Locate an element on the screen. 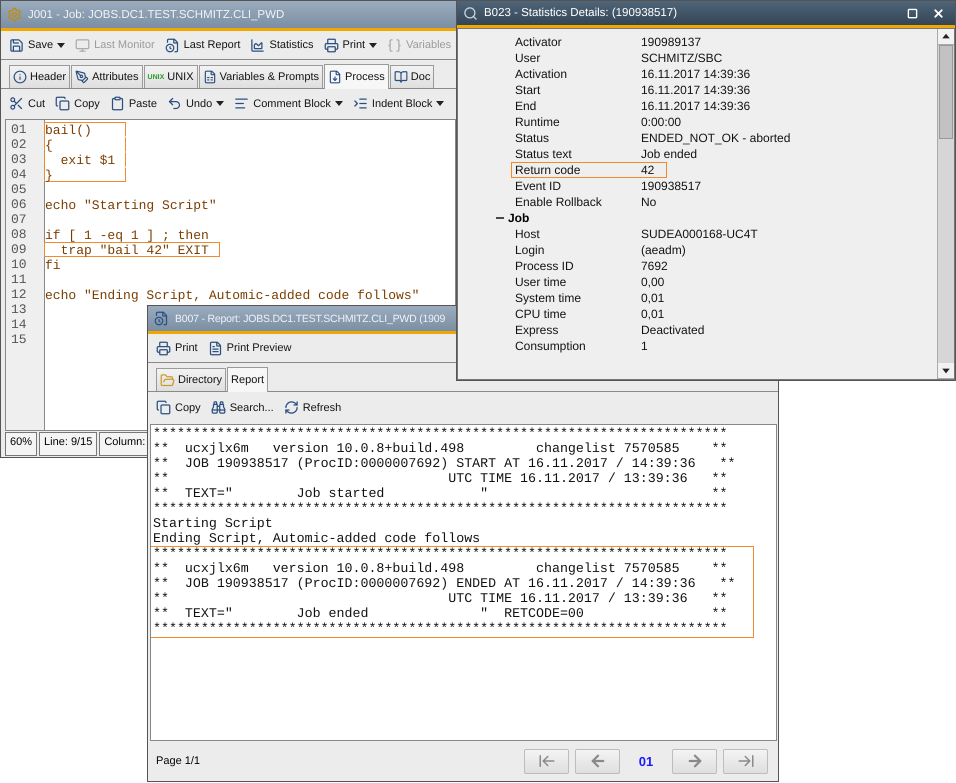 The width and height of the screenshot is (956, 783). field-label: Login is located at coordinates (530, 250).